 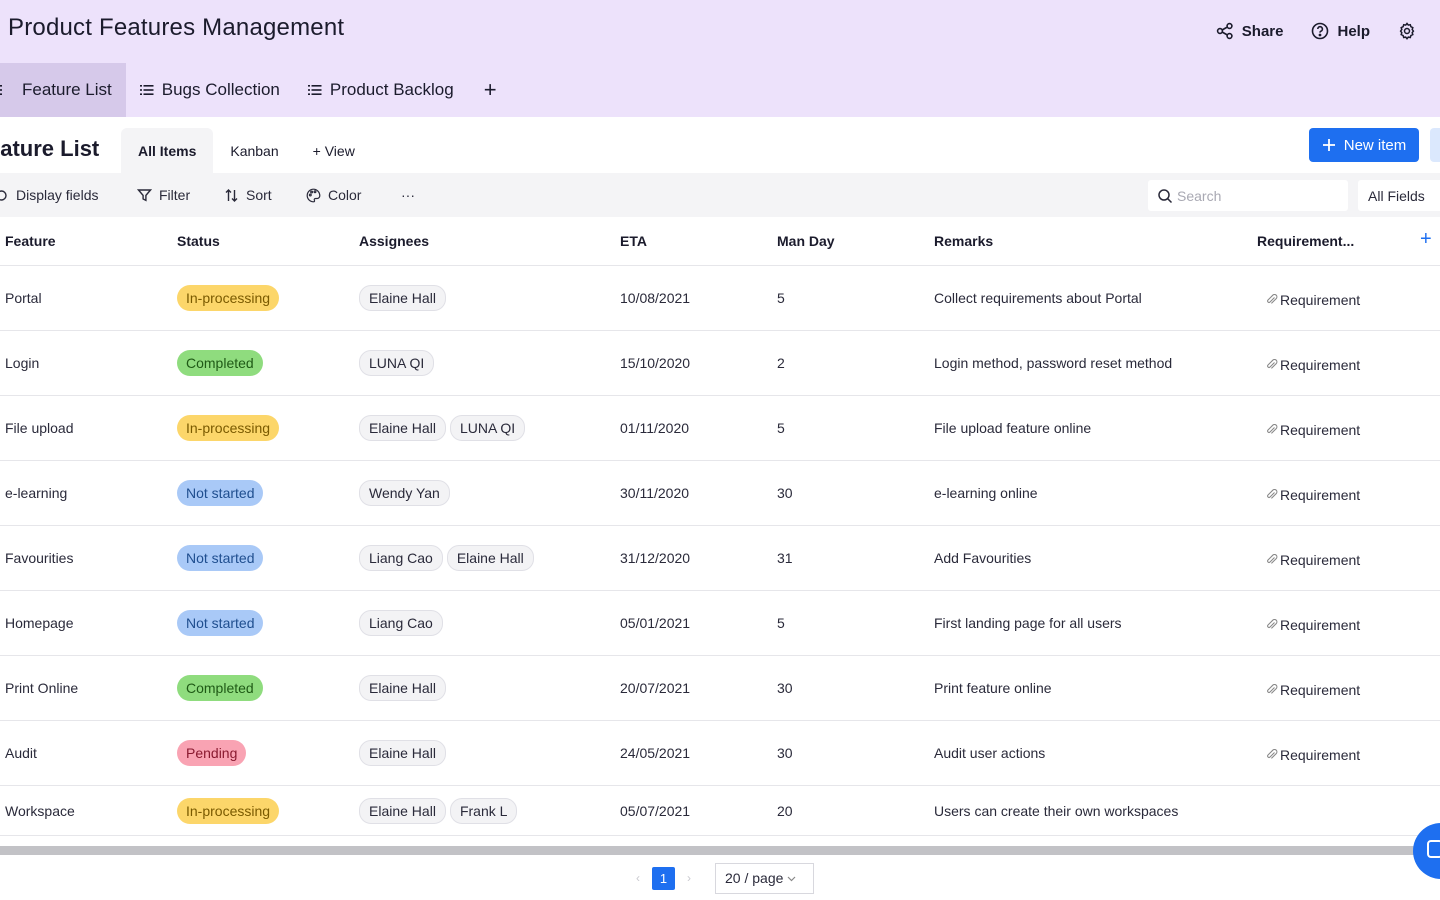 What do you see at coordinates (655, 753) in the screenshot?
I see `cell-eta: 24/05/2021` at bounding box center [655, 753].